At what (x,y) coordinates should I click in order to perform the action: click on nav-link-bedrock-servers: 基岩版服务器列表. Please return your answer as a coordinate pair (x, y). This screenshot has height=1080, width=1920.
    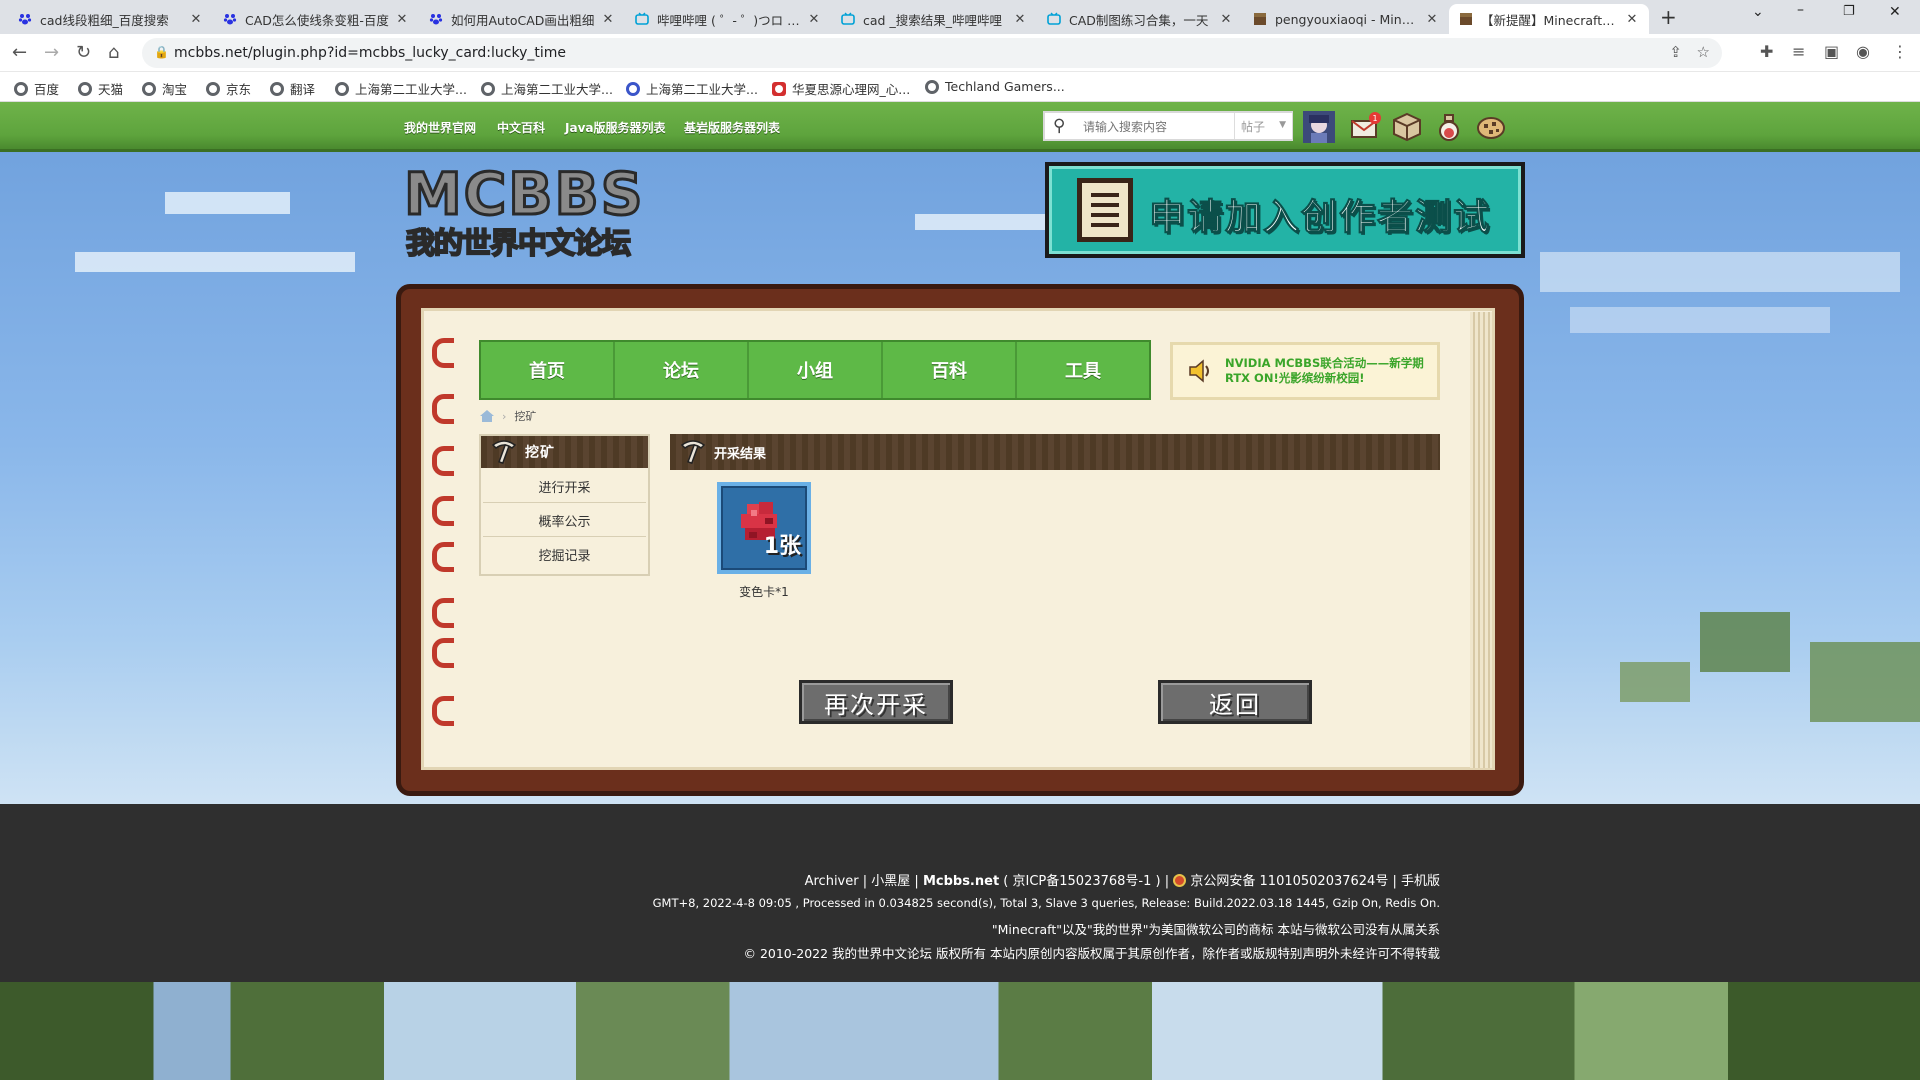
    Looking at the image, I should click on (732, 127).